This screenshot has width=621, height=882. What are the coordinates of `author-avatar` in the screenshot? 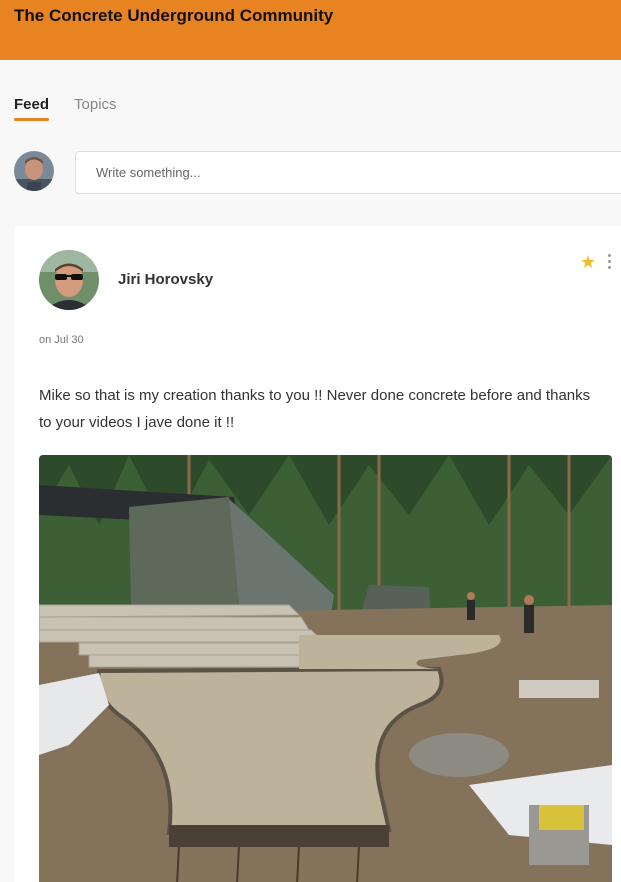 It's located at (69, 280).